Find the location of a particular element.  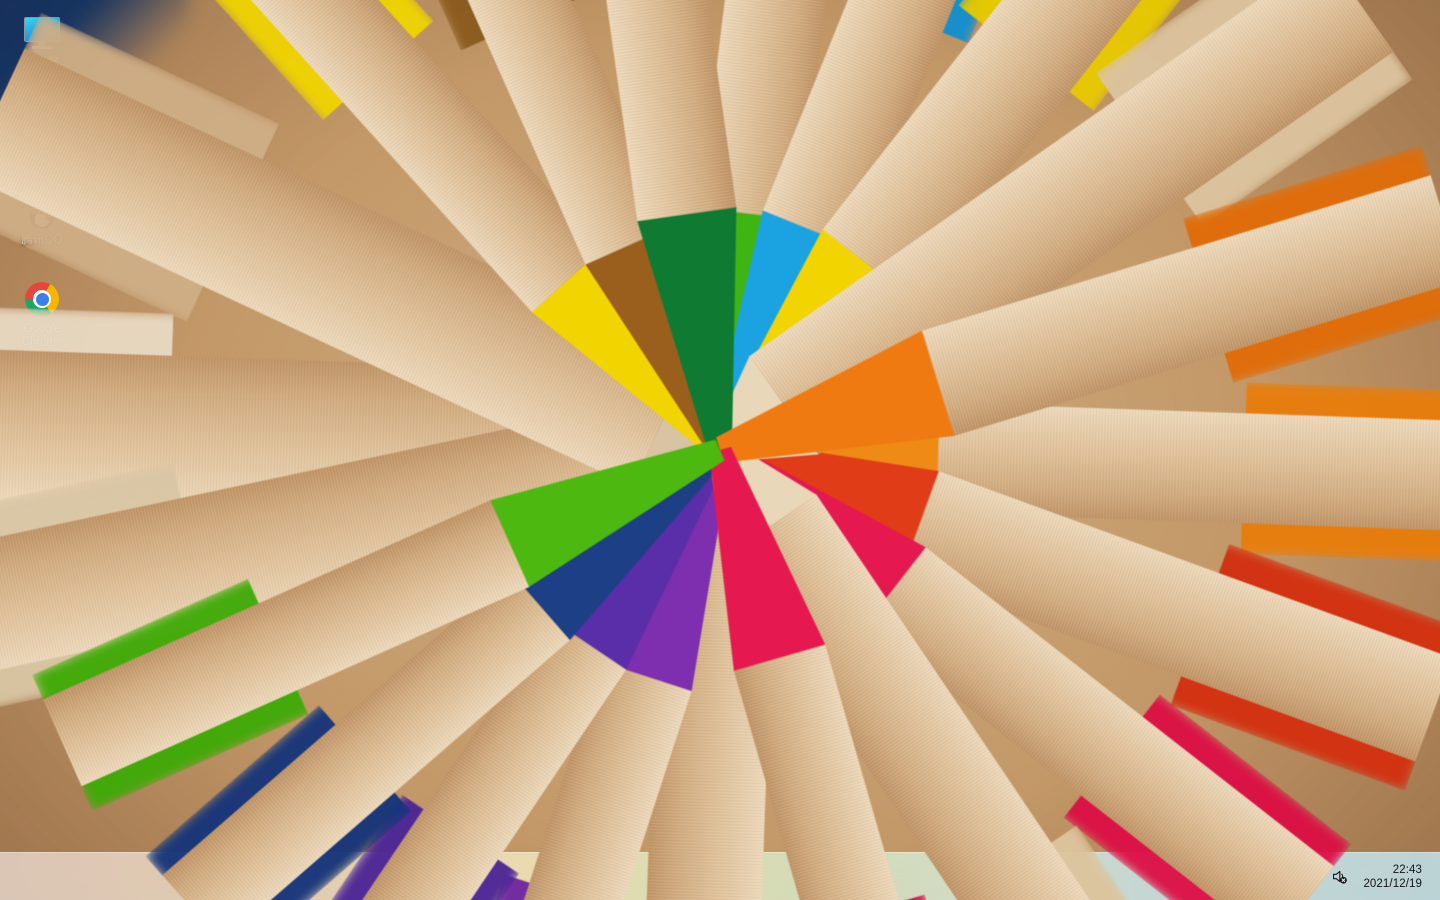

taskbar-clock: 22:43 2021/12/19 is located at coordinates (1393, 877).